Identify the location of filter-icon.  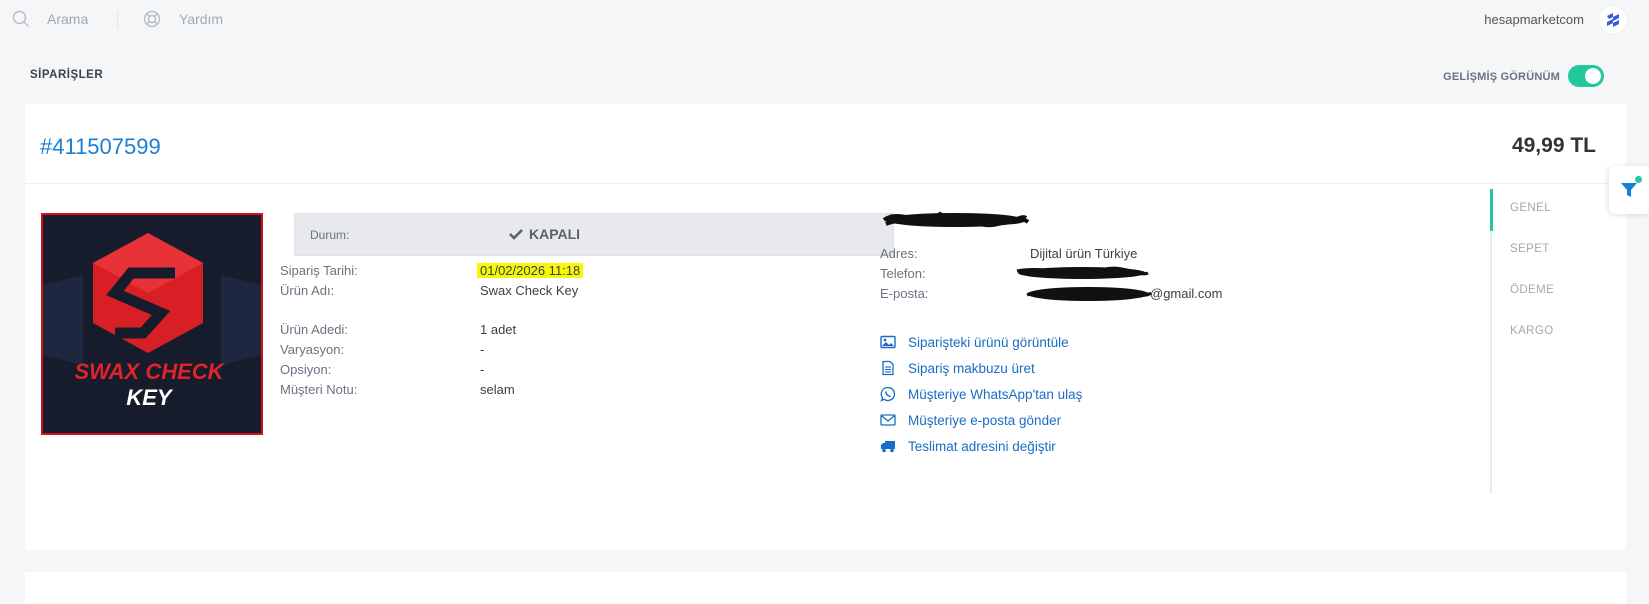
(1629, 190).